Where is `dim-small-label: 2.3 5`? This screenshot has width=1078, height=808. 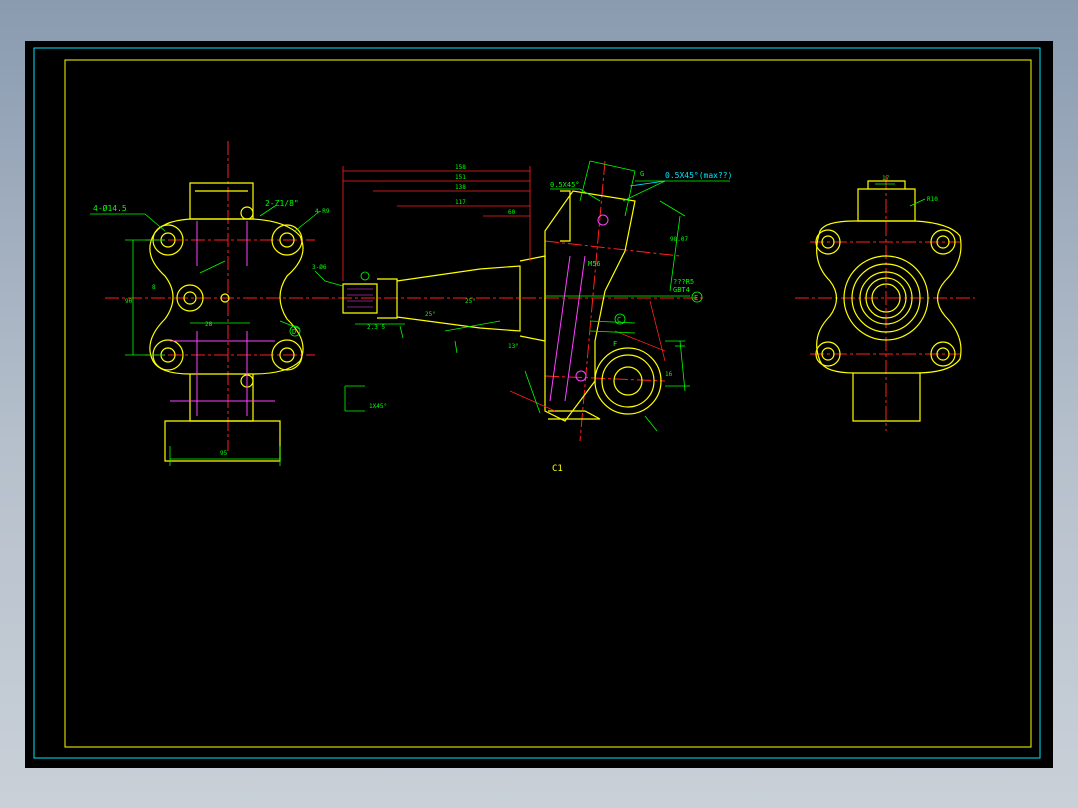
dim-small-label: 2.3 5 is located at coordinates (376, 327).